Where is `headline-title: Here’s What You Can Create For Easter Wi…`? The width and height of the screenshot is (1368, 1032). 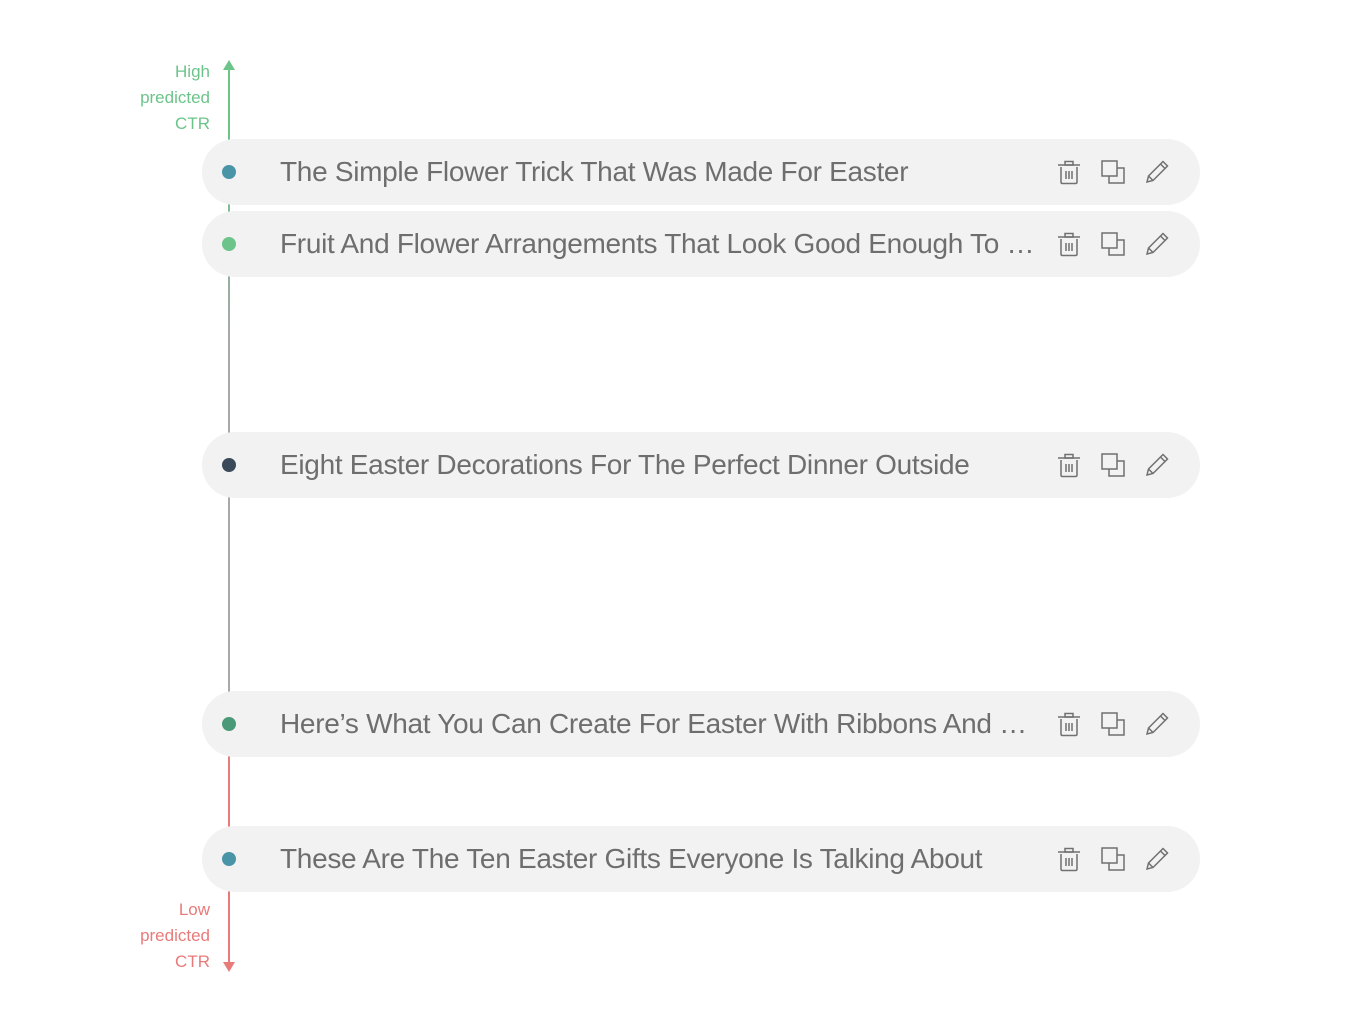 headline-title: Here’s What You Can Create For Easter Wi… is located at coordinates (660, 724).